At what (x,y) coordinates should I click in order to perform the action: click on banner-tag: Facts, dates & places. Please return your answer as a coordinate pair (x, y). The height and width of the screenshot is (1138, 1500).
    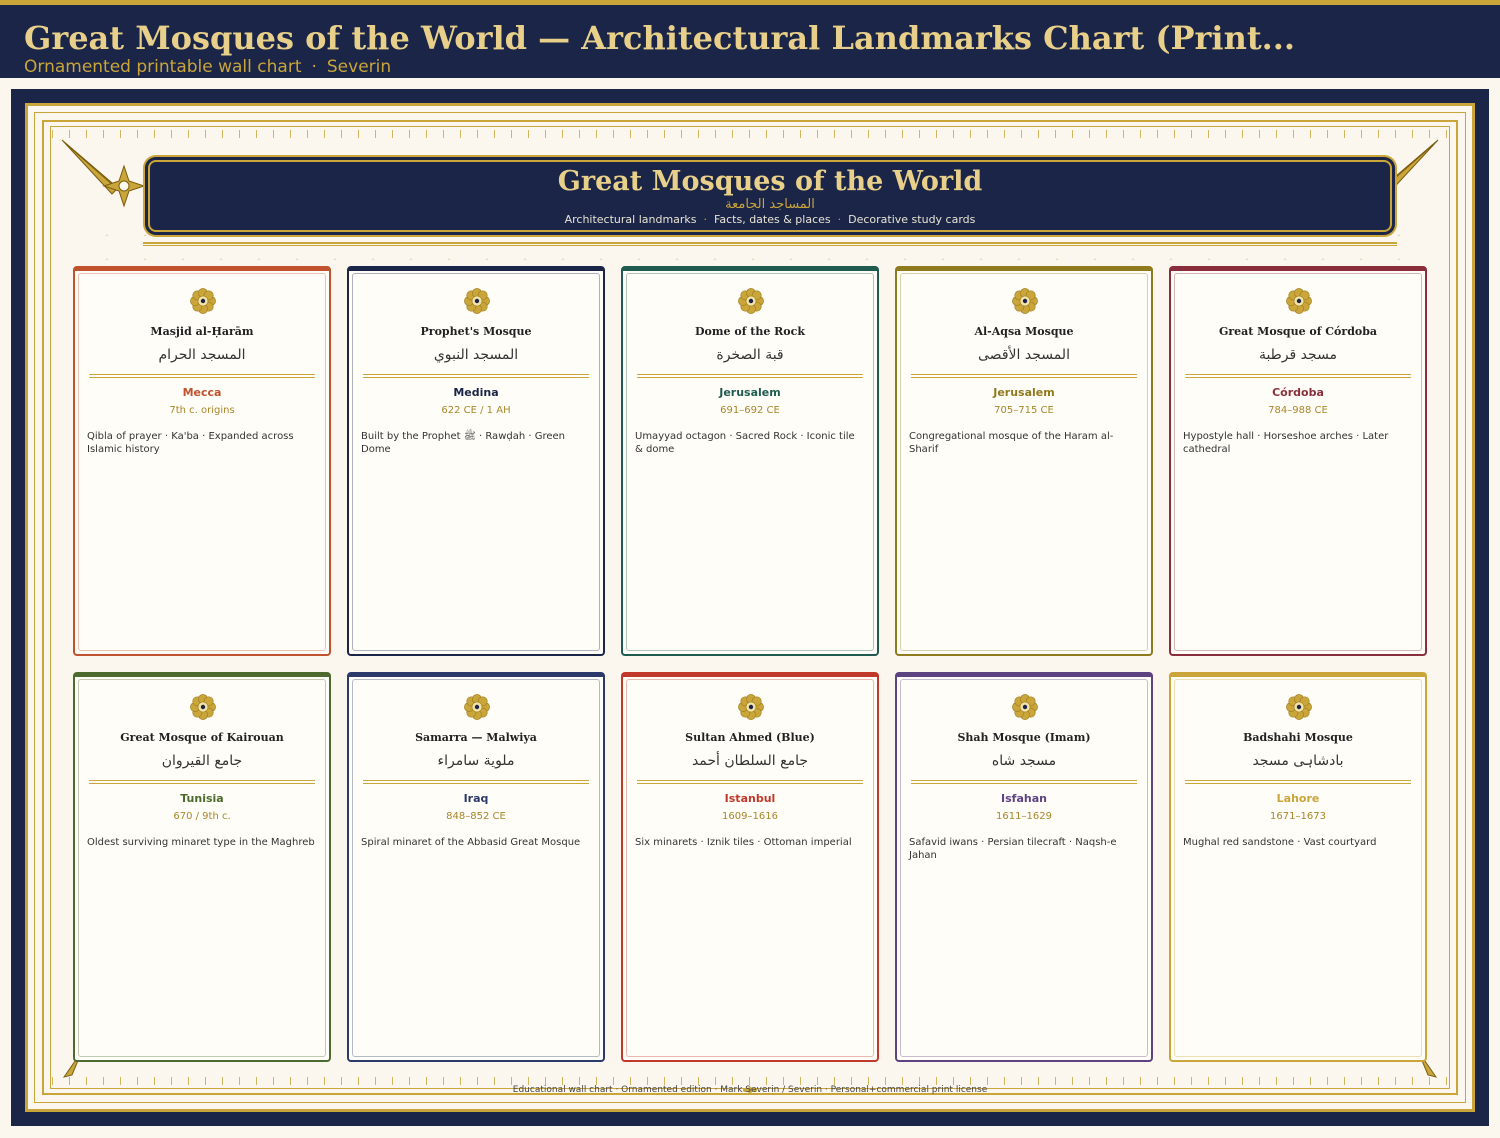
    Looking at the image, I should click on (772, 219).